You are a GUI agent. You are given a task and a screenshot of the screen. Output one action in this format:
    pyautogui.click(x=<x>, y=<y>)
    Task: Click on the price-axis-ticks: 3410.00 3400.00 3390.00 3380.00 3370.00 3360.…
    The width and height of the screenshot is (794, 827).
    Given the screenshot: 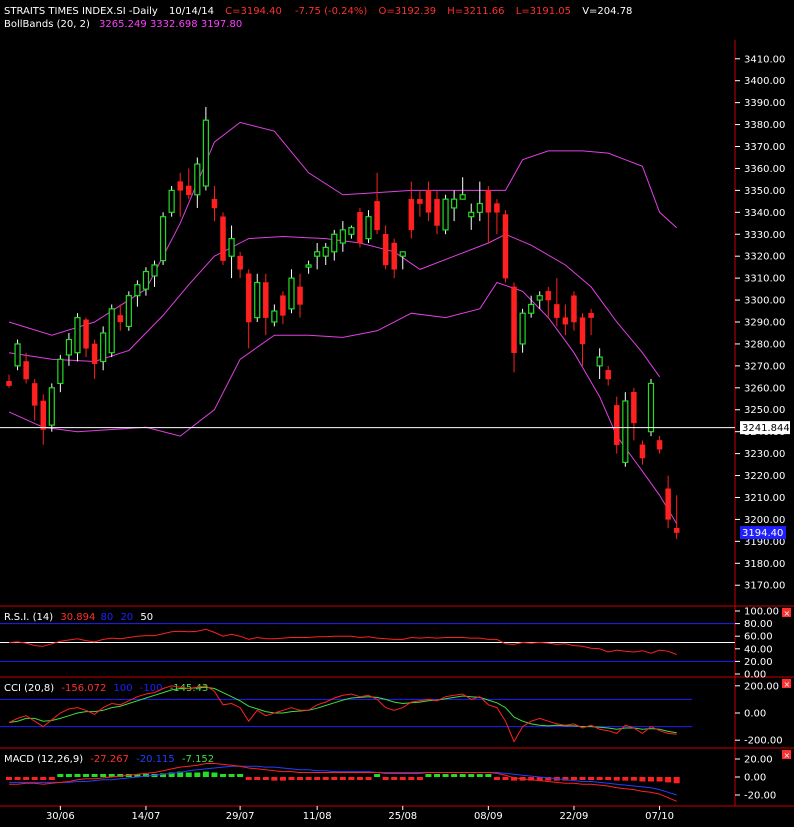 What is the action you would take?
    pyautogui.click(x=760, y=323)
    